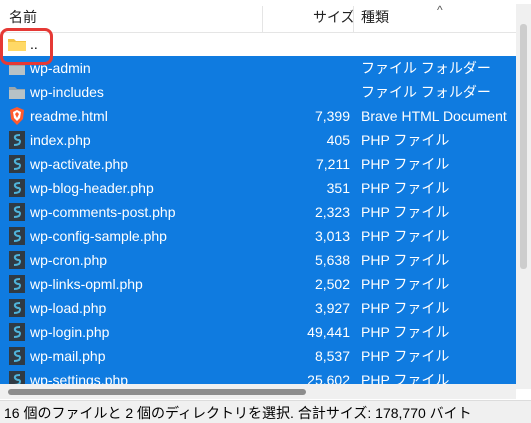  I want to click on file-row: wp-includes ファイル フォルダー, so click(258, 92).